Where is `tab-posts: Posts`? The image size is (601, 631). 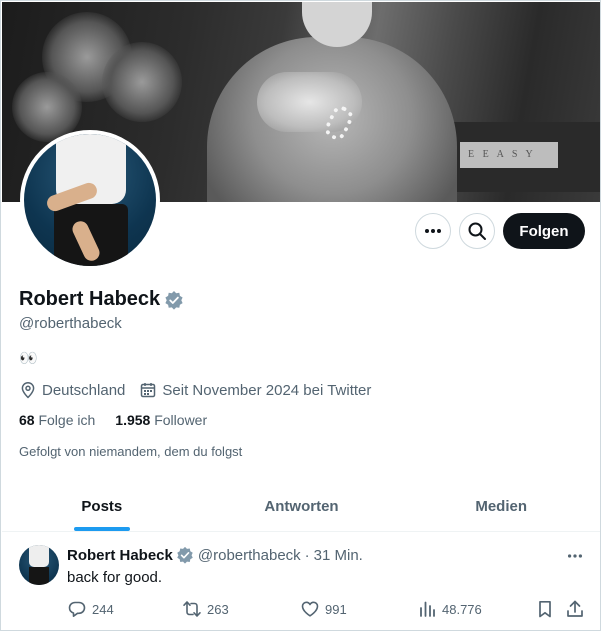 tab-posts: Posts is located at coordinates (102, 506).